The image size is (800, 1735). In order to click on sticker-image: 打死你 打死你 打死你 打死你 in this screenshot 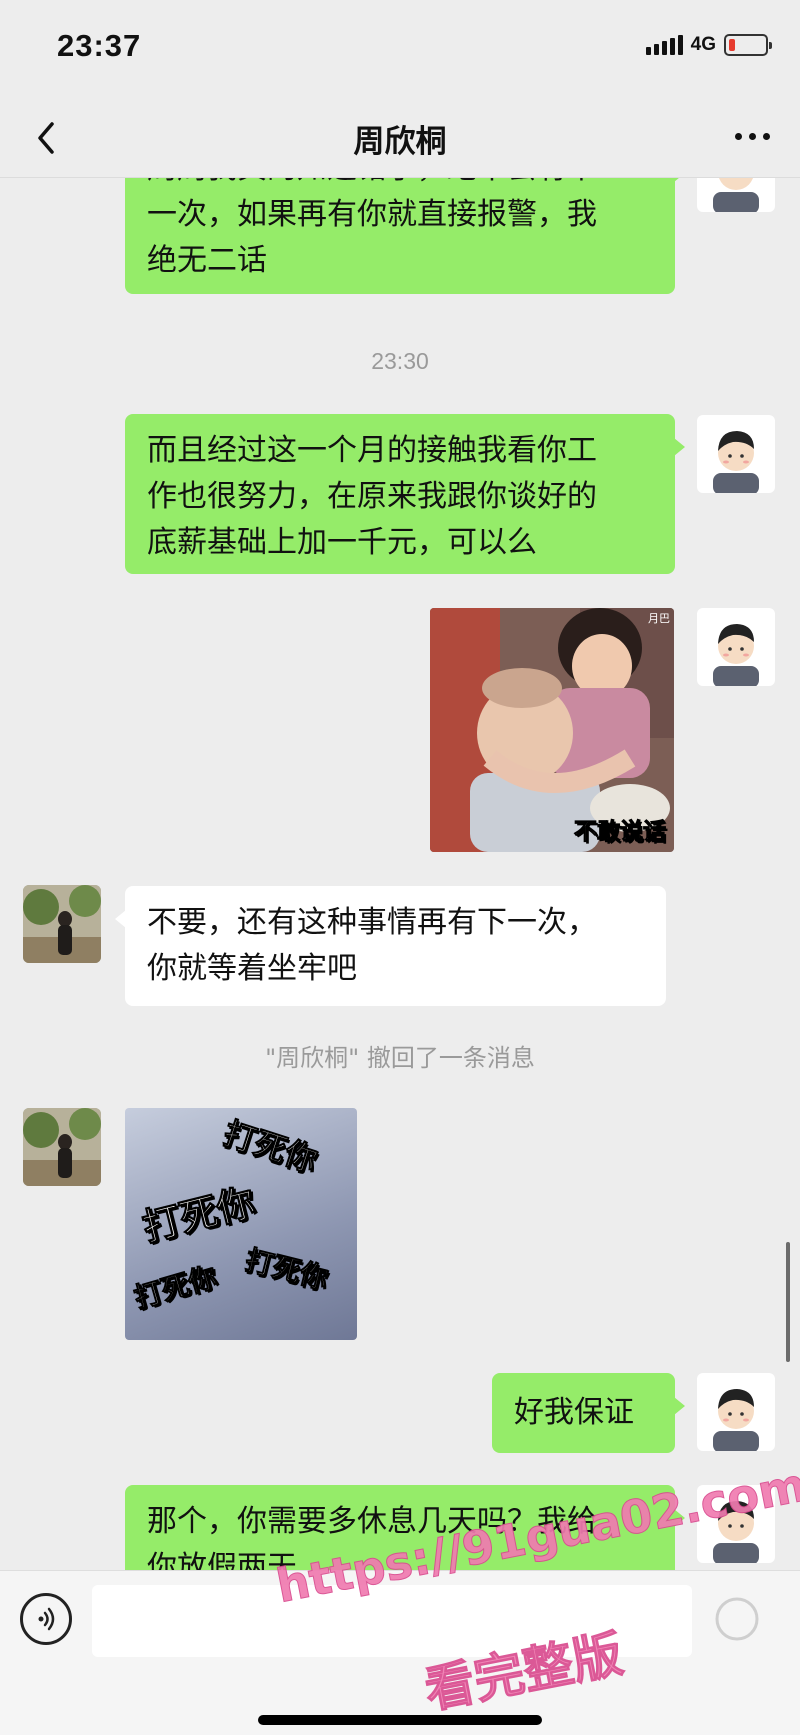, I will do `click(241, 1224)`.